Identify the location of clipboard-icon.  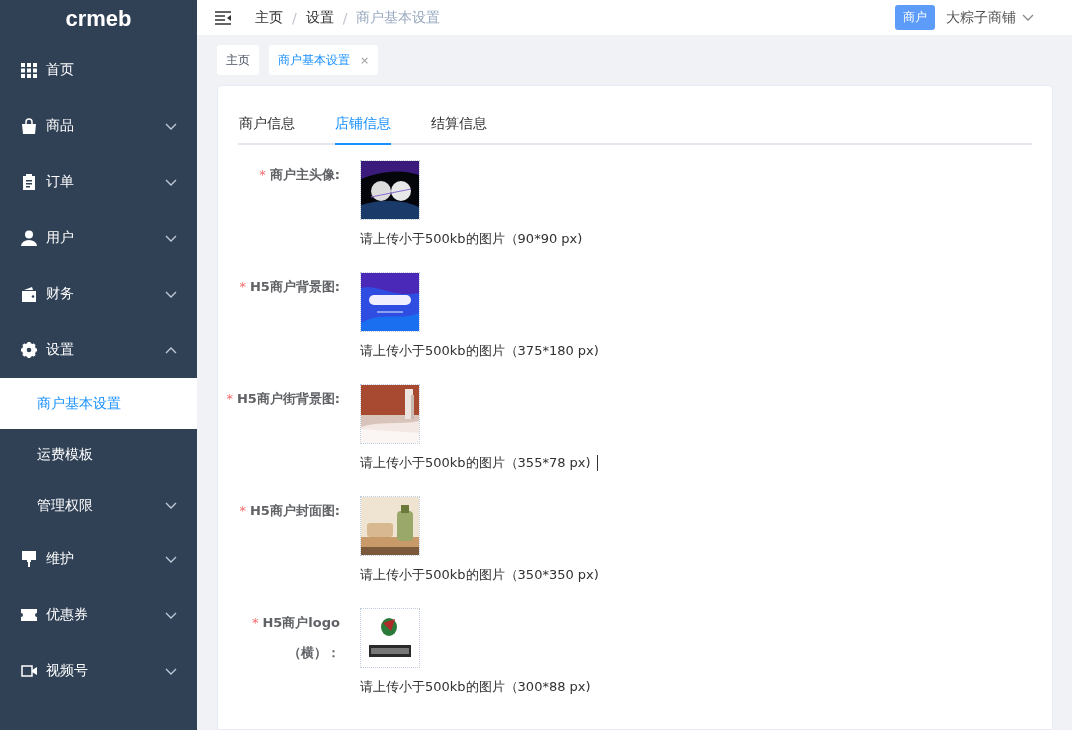
(29, 182).